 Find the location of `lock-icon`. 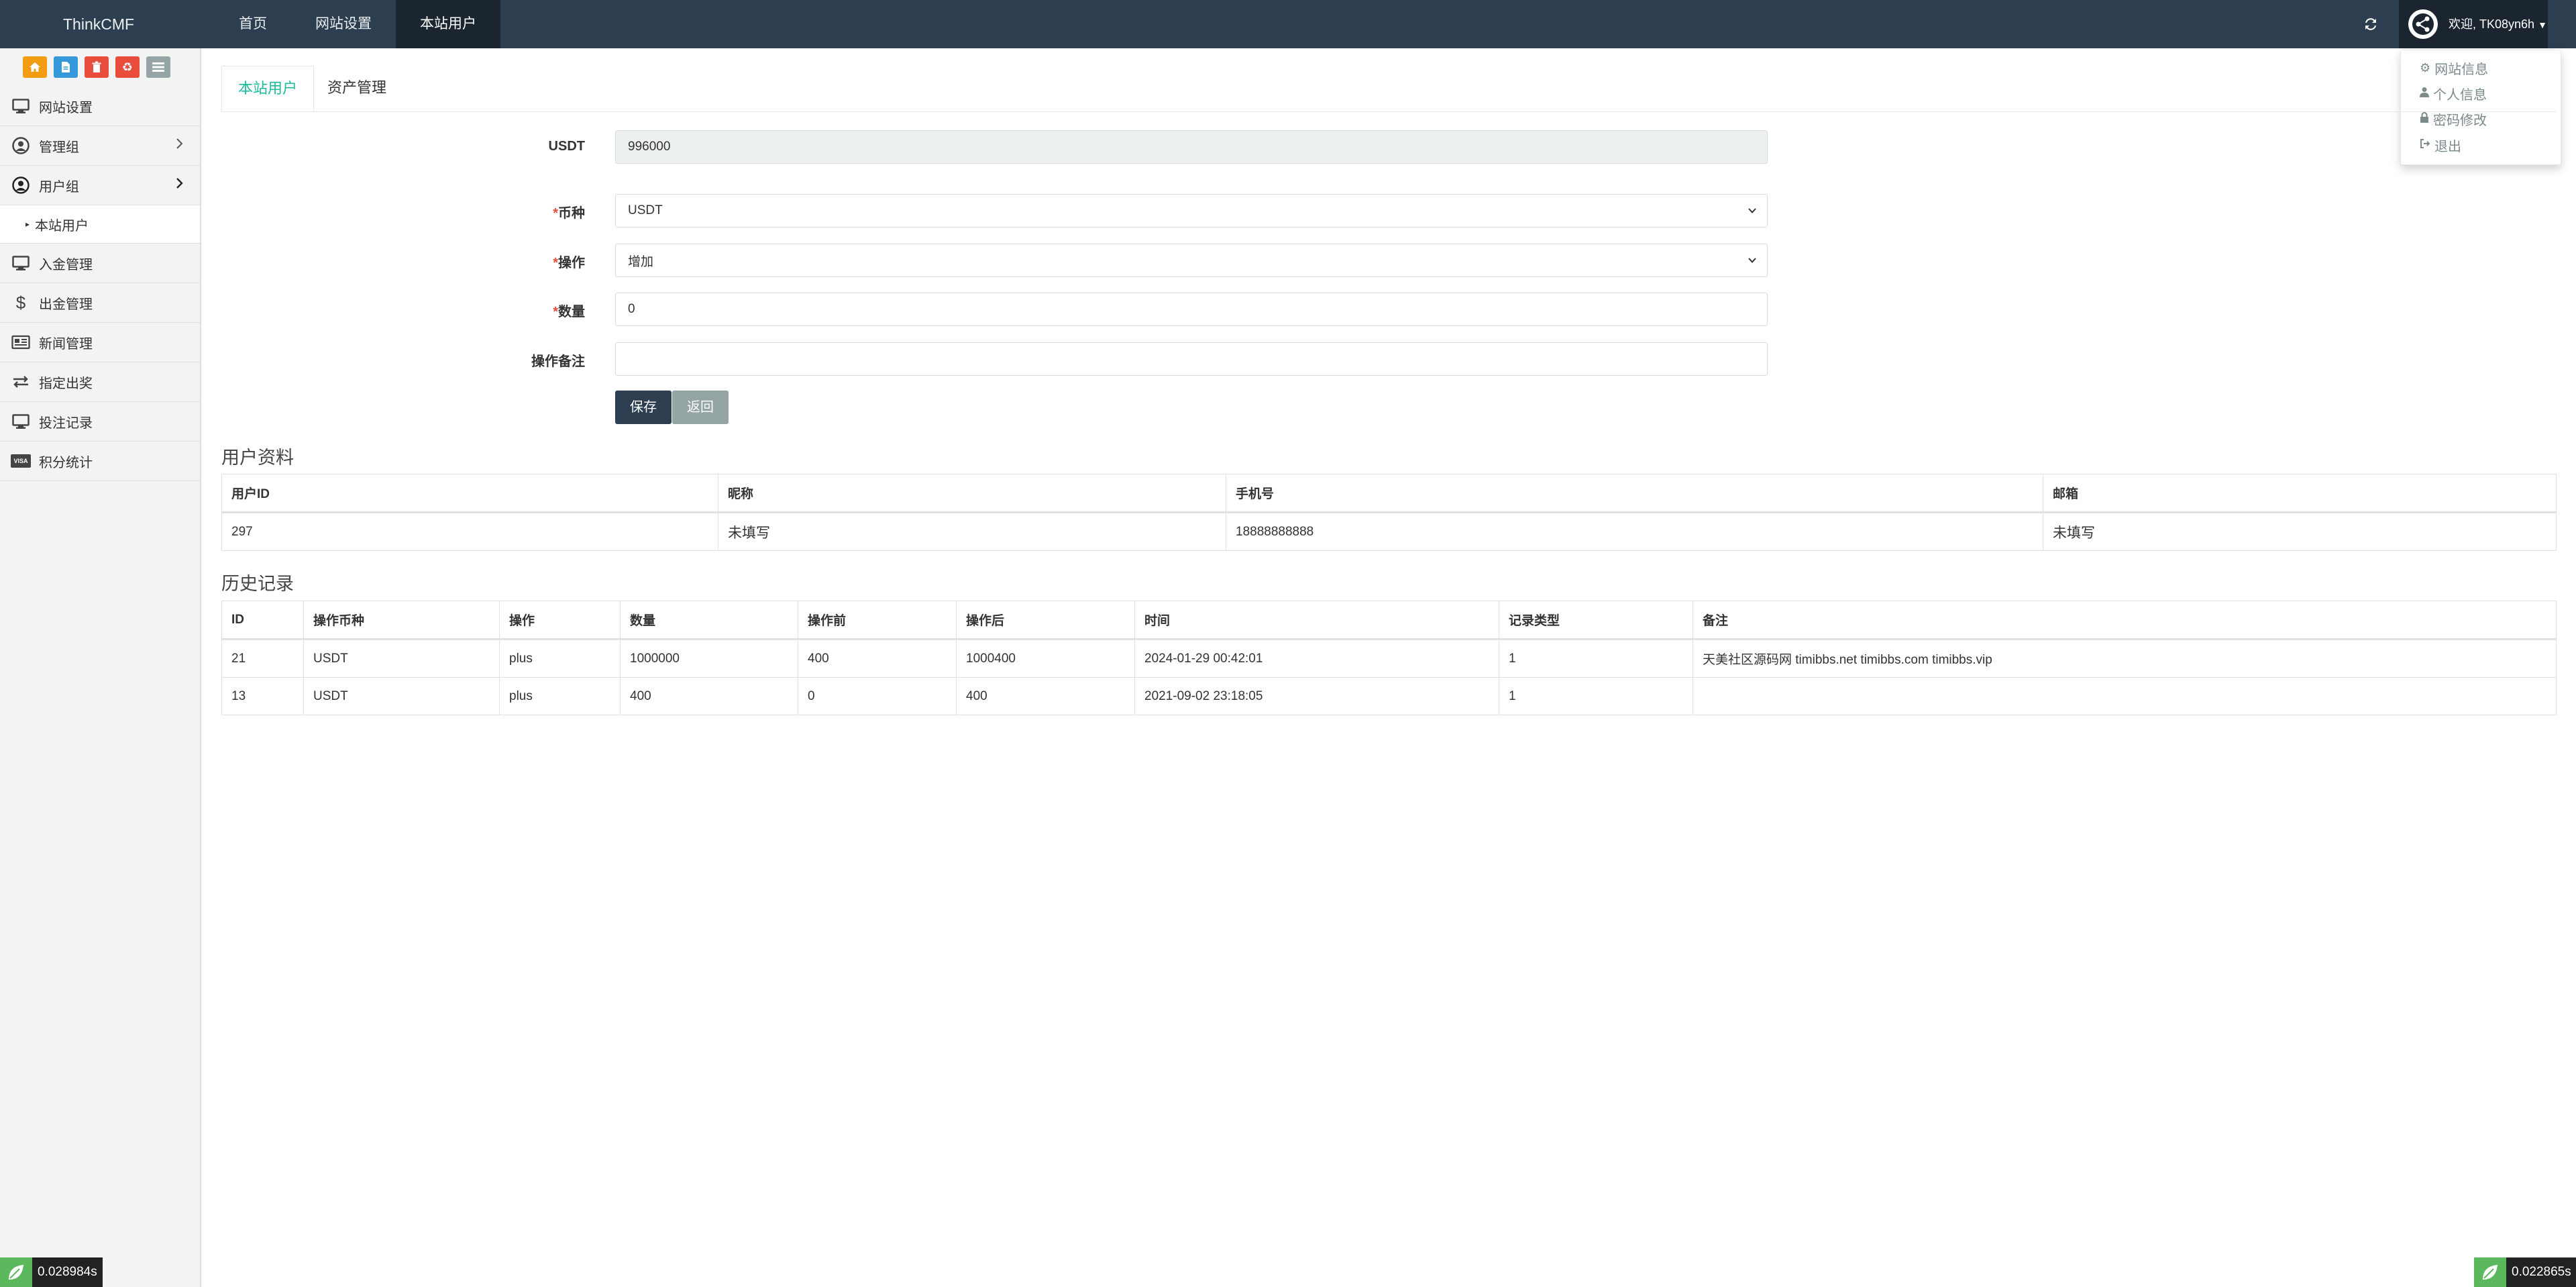

lock-icon is located at coordinates (2424, 119).